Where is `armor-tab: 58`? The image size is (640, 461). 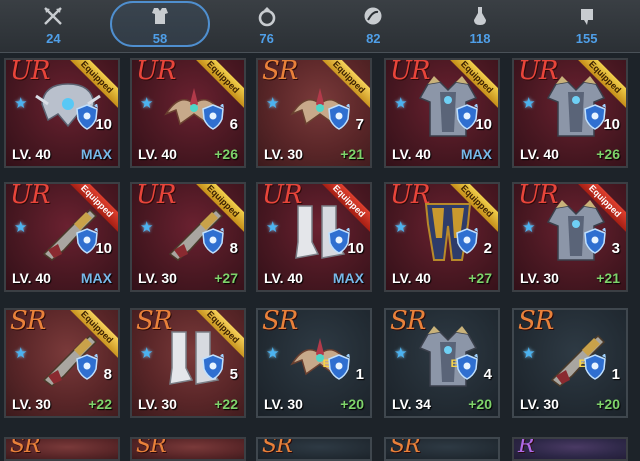 armor-tab: 58 is located at coordinates (160, 26).